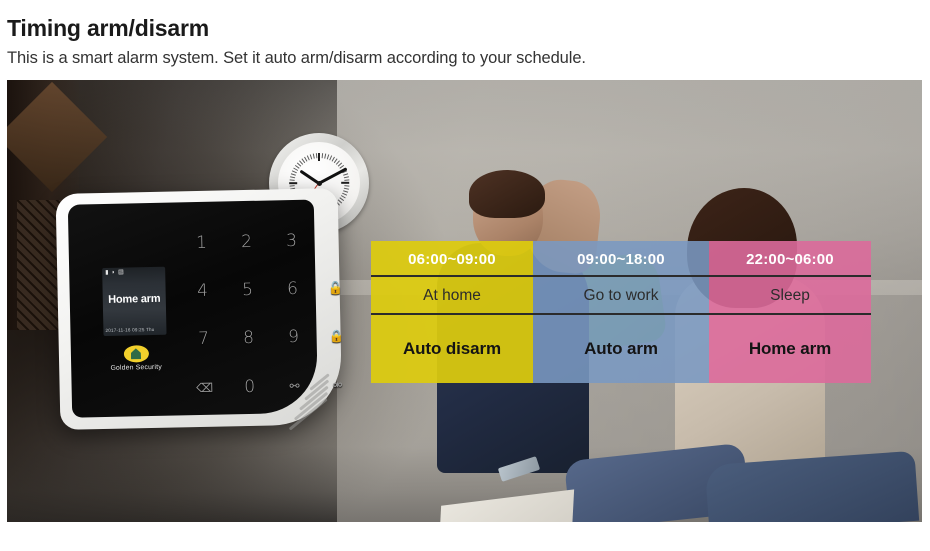 The height and width of the screenshot is (551, 930). What do you see at coordinates (136, 354) in the screenshot?
I see `house-in-ellipse-logo-icon` at bounding box center [136, 354].